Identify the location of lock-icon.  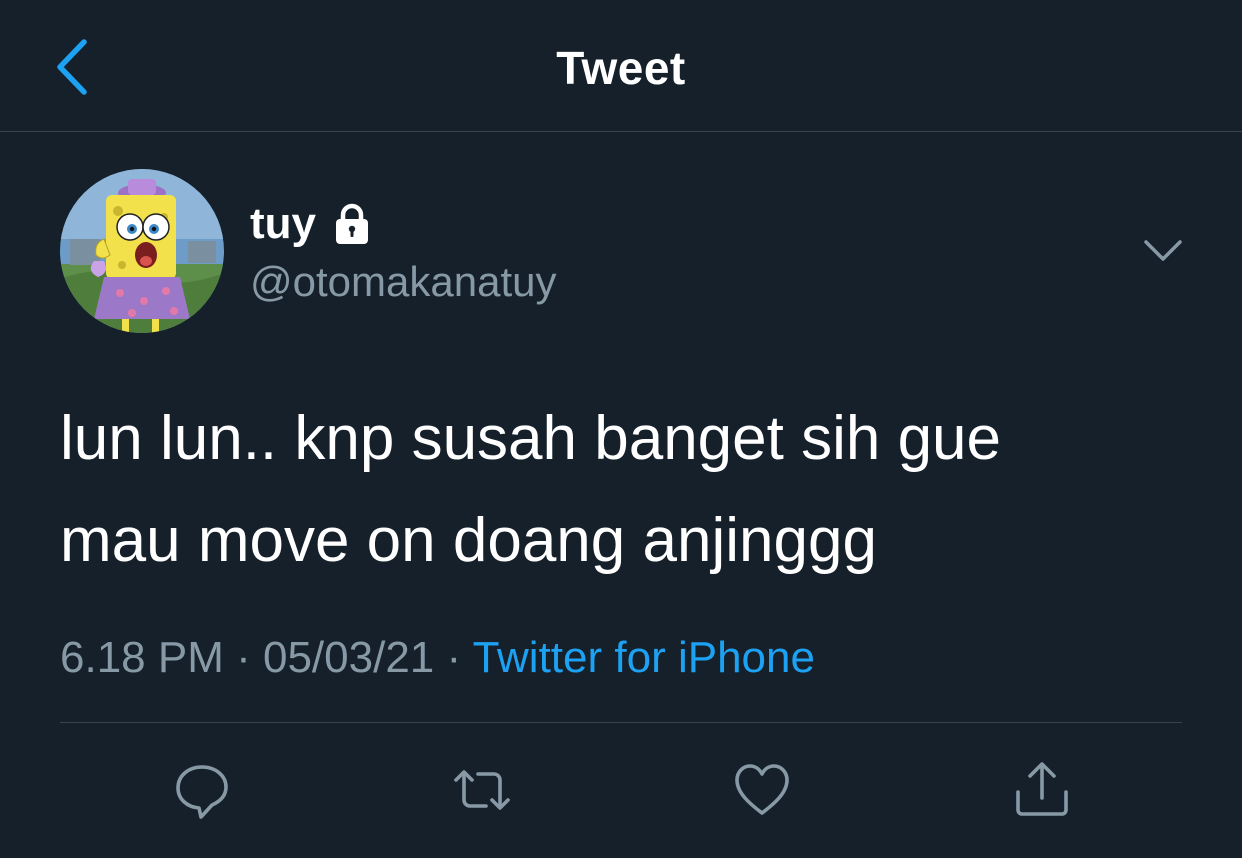
(352, 224).